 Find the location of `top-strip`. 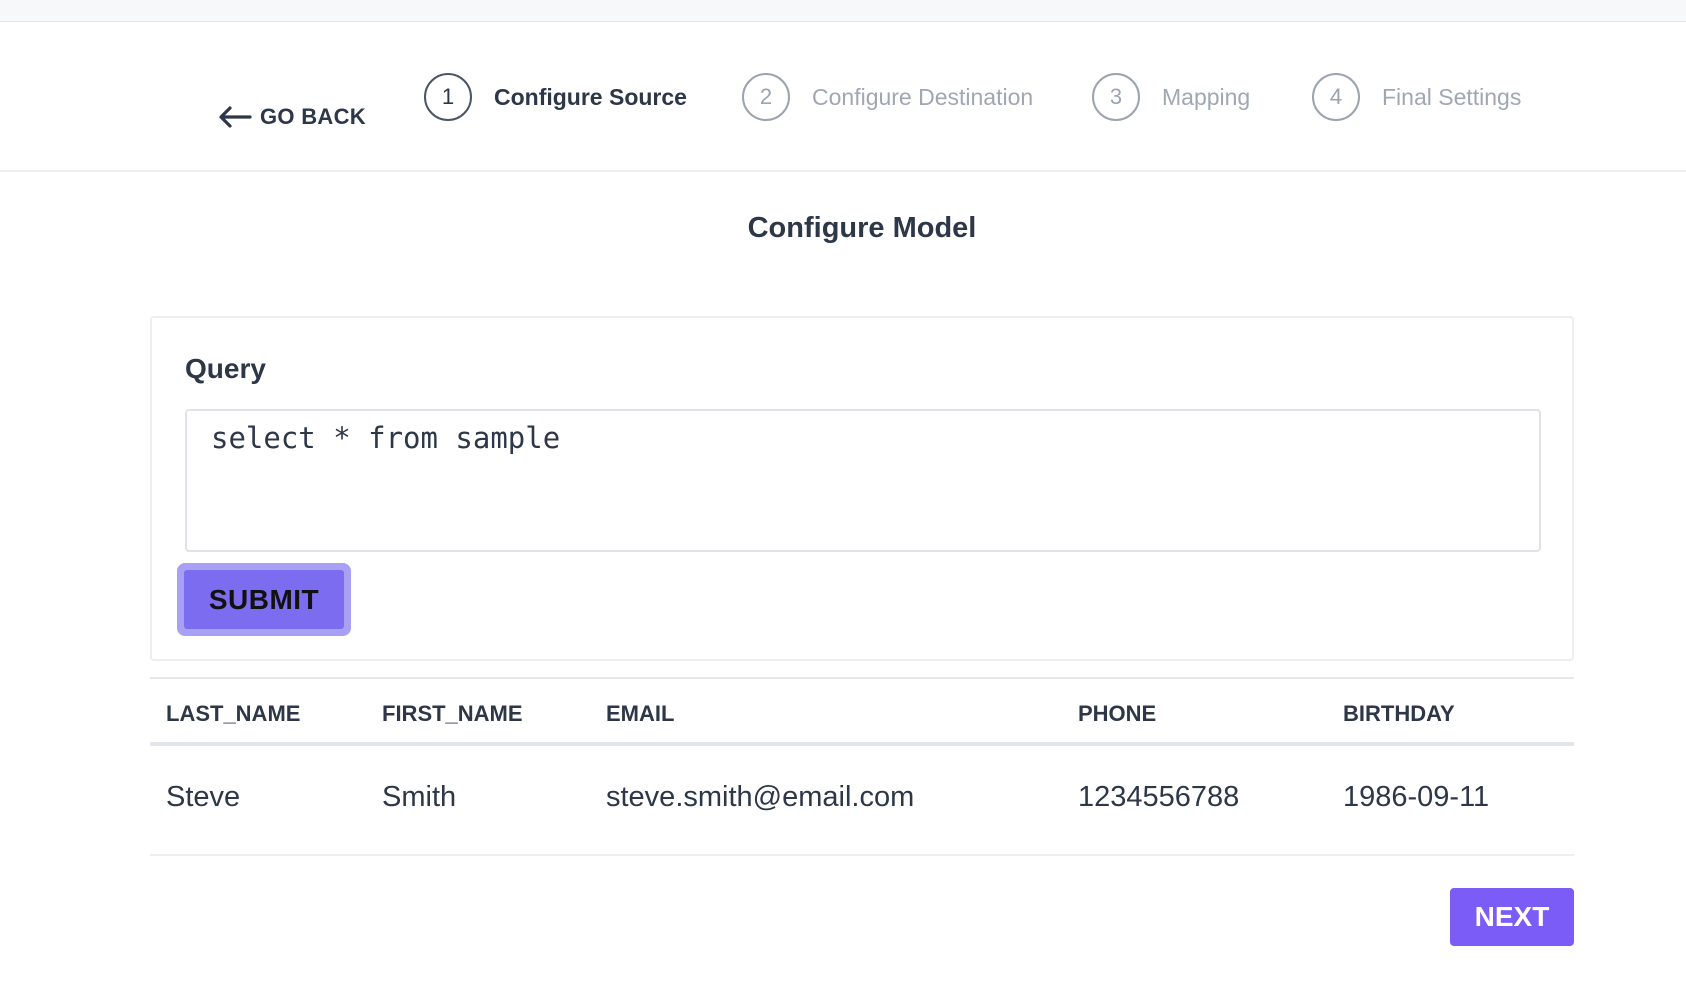

top-strip is located at coordinates (843, 11).